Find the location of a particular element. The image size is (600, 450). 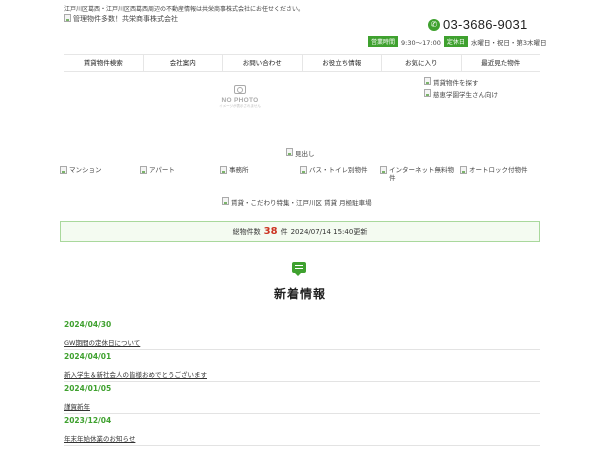

logo-alt-text: 管理物件多数！共栄商事株式会社 is located at coordinates (125, 19).